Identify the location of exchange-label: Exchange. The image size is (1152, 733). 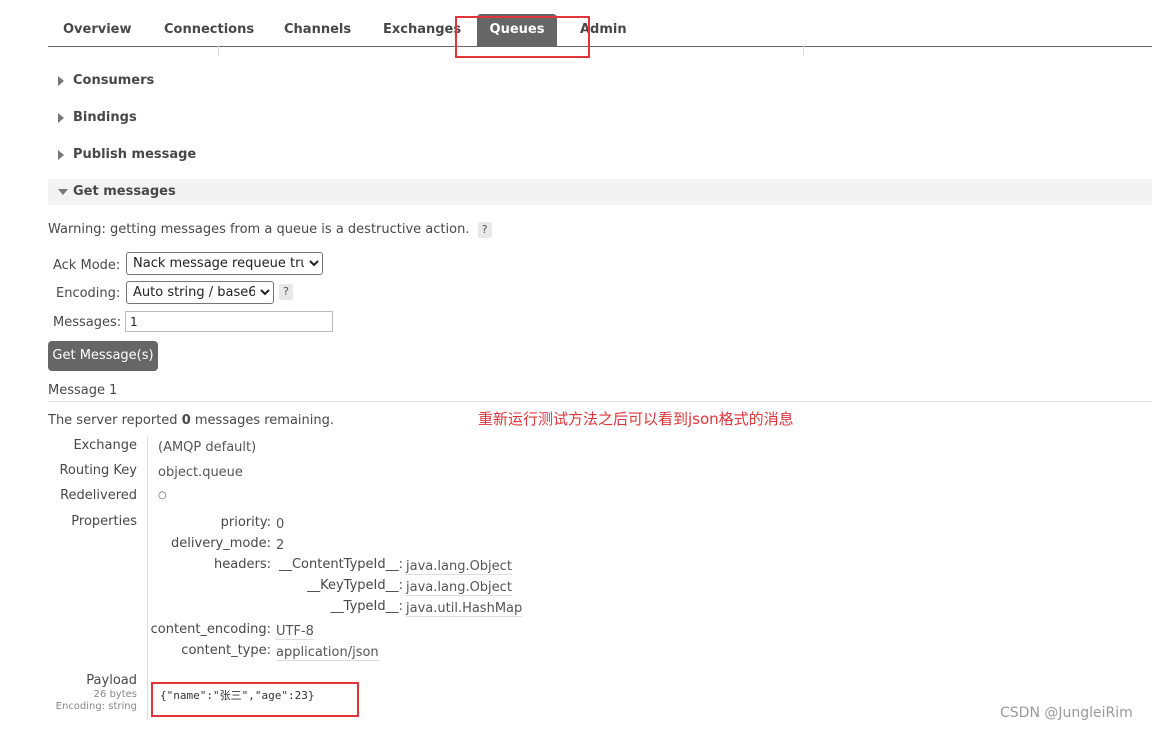
(105, 445).